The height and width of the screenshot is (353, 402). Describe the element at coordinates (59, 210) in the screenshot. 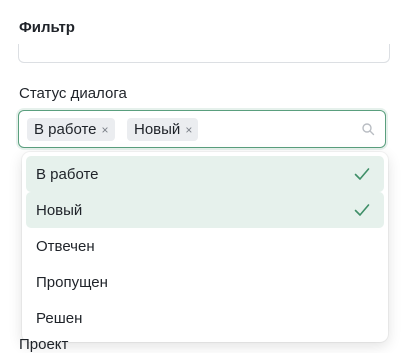

I see `option-label: Новый` at that location.